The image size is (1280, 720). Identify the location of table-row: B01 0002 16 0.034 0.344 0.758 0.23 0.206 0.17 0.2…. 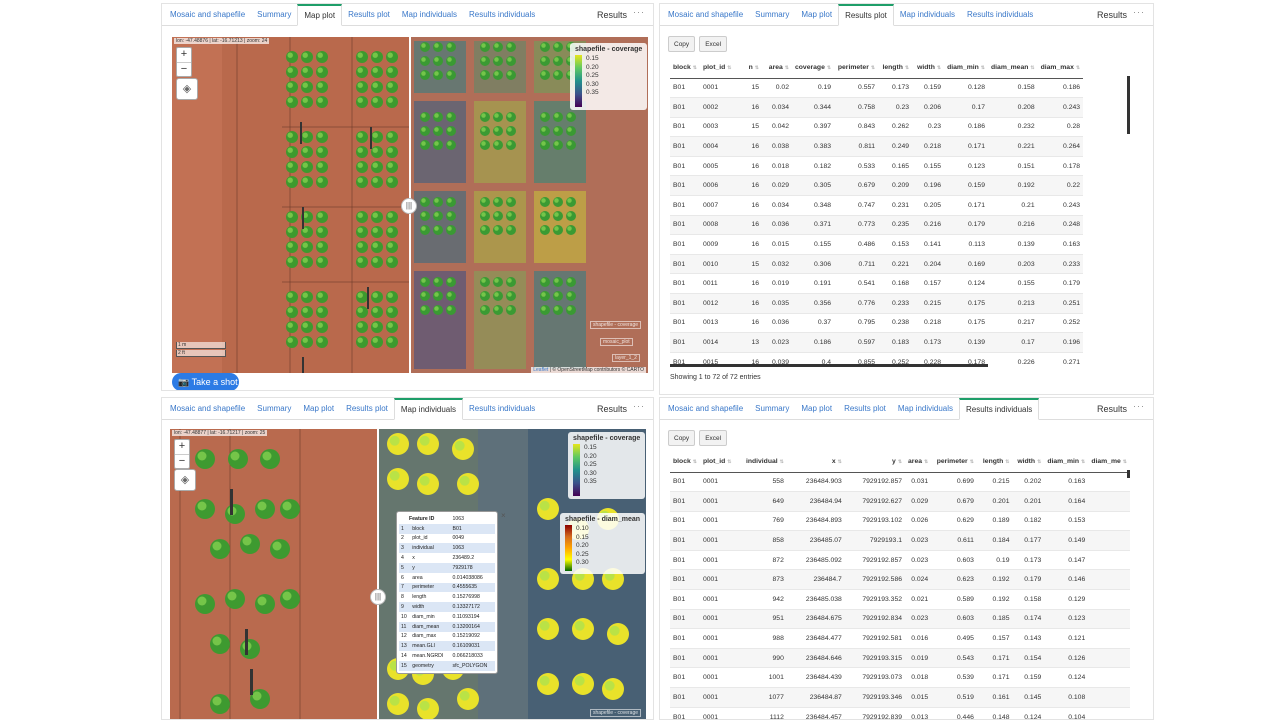
(877, 107).